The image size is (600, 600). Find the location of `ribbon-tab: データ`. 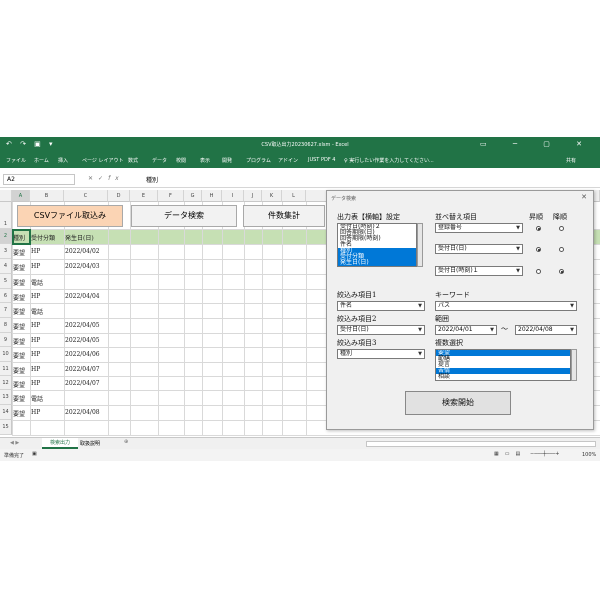

ribbon-tab: データ is located at coordinates (159, 160).